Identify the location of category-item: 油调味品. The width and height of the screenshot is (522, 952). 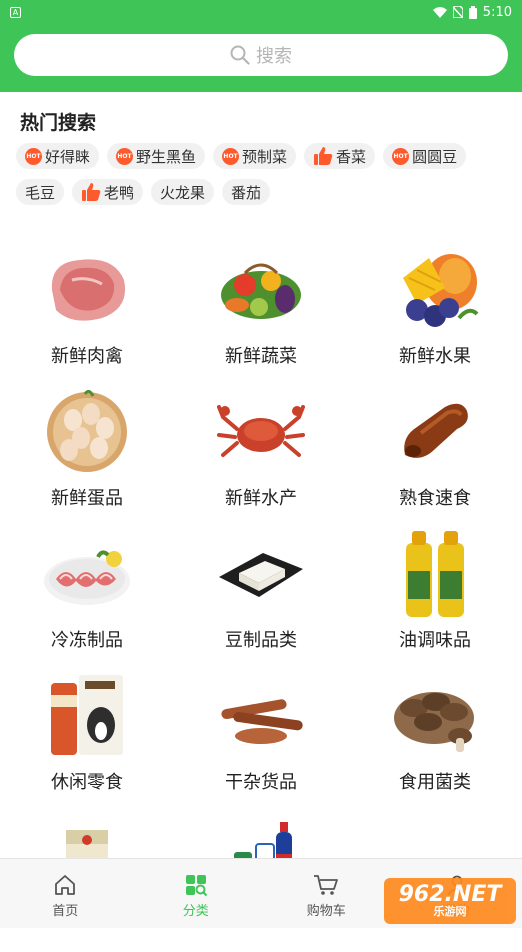
(435, 597).